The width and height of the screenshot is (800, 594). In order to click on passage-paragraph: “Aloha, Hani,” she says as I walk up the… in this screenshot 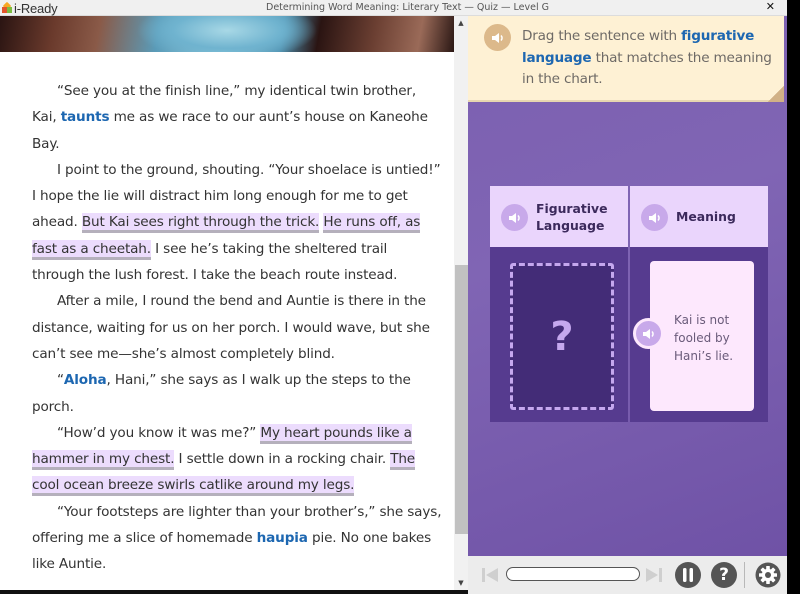, I will do `click(237, 393)`.